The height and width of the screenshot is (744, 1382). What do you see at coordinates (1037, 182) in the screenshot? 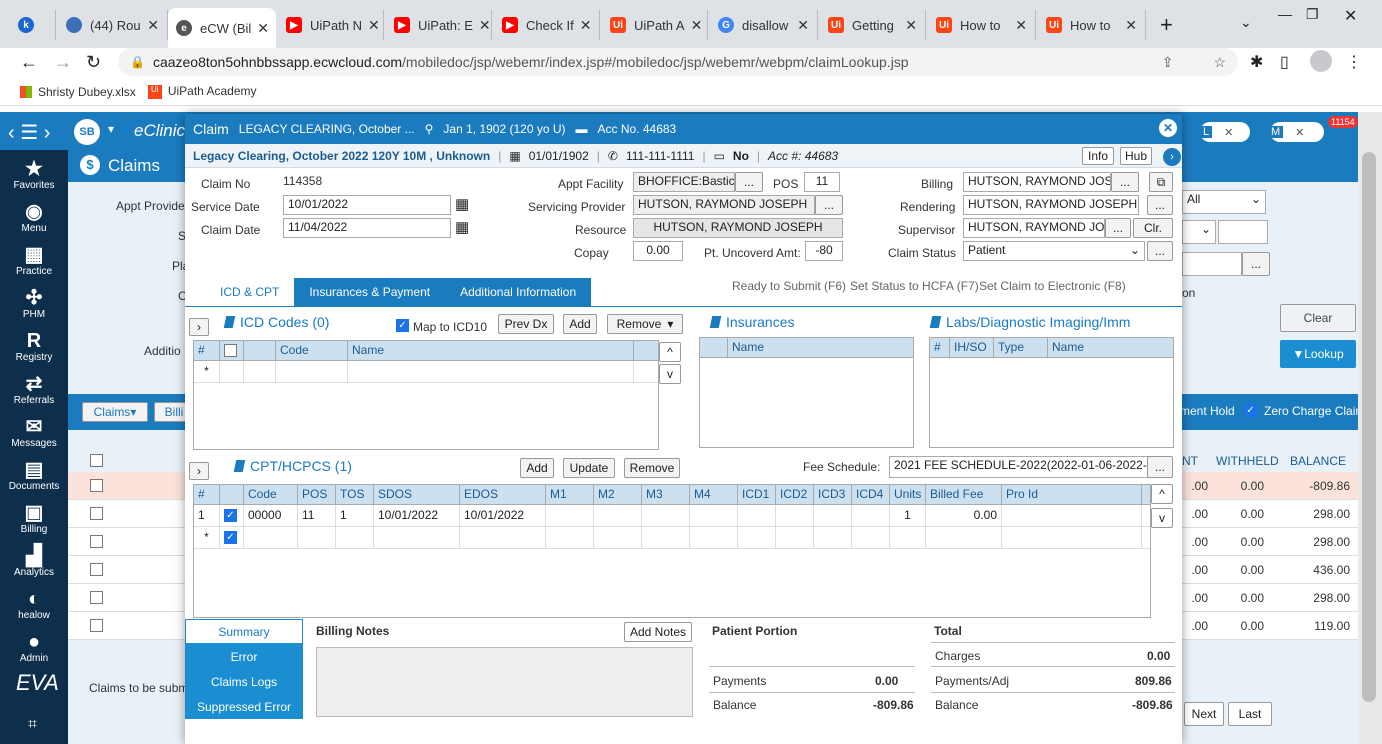
I see `billing-provider-field: HUTSON, RAYMOND JOS` at bounding box center [1037, 182].